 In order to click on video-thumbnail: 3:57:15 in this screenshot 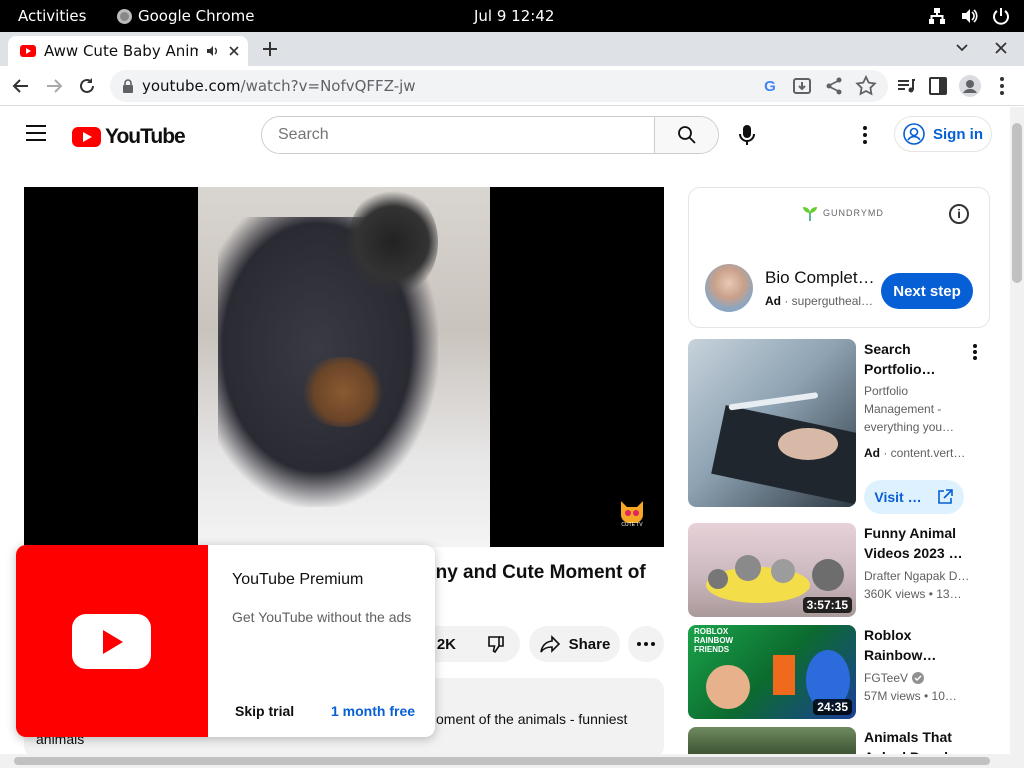, I will do `click(772, 570)`.